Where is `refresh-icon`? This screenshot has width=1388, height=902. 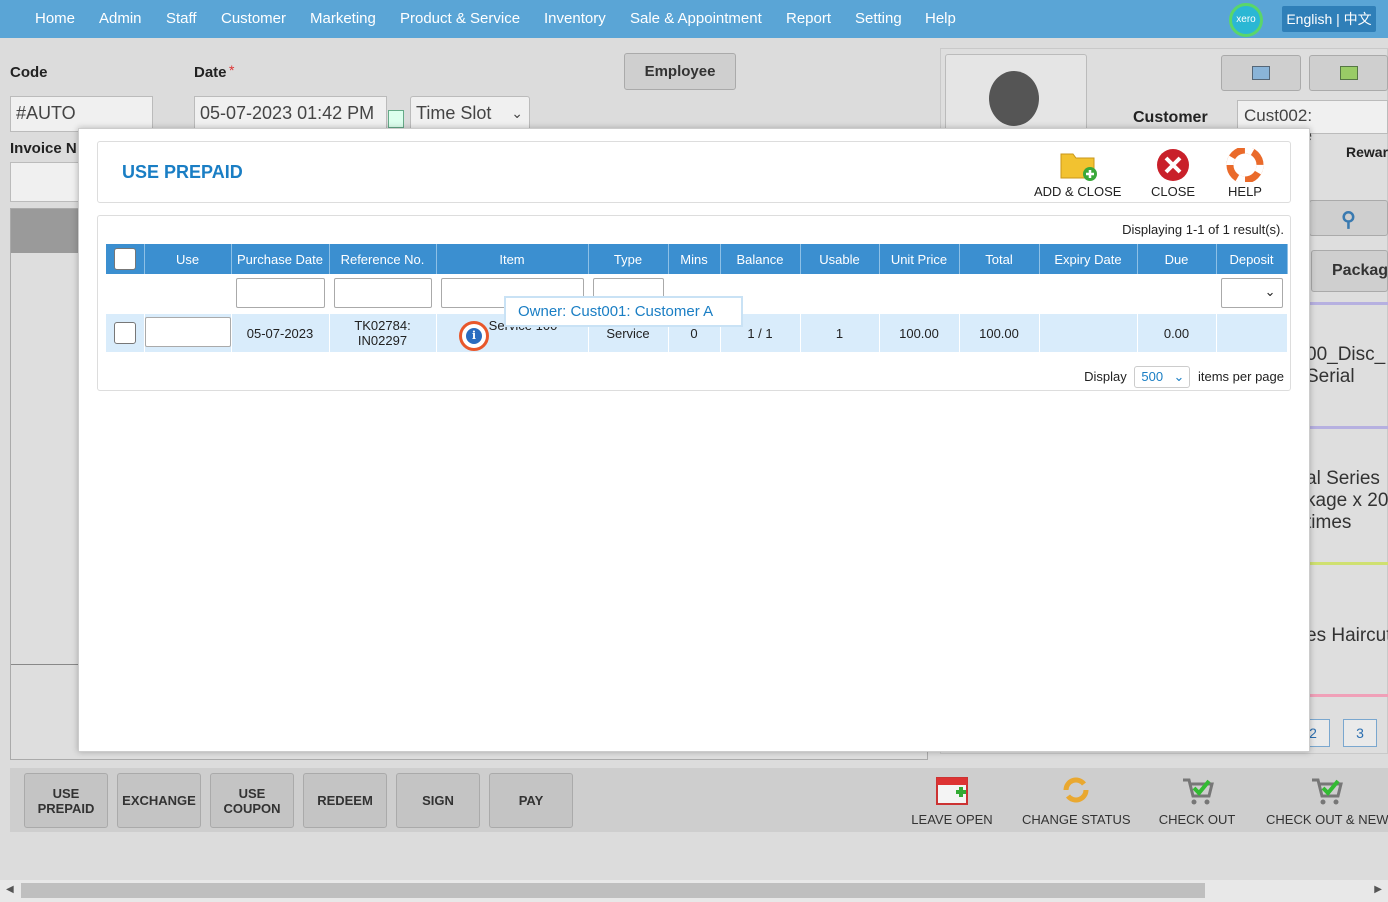 refresh-icon is located at coordinates (1076, 790).